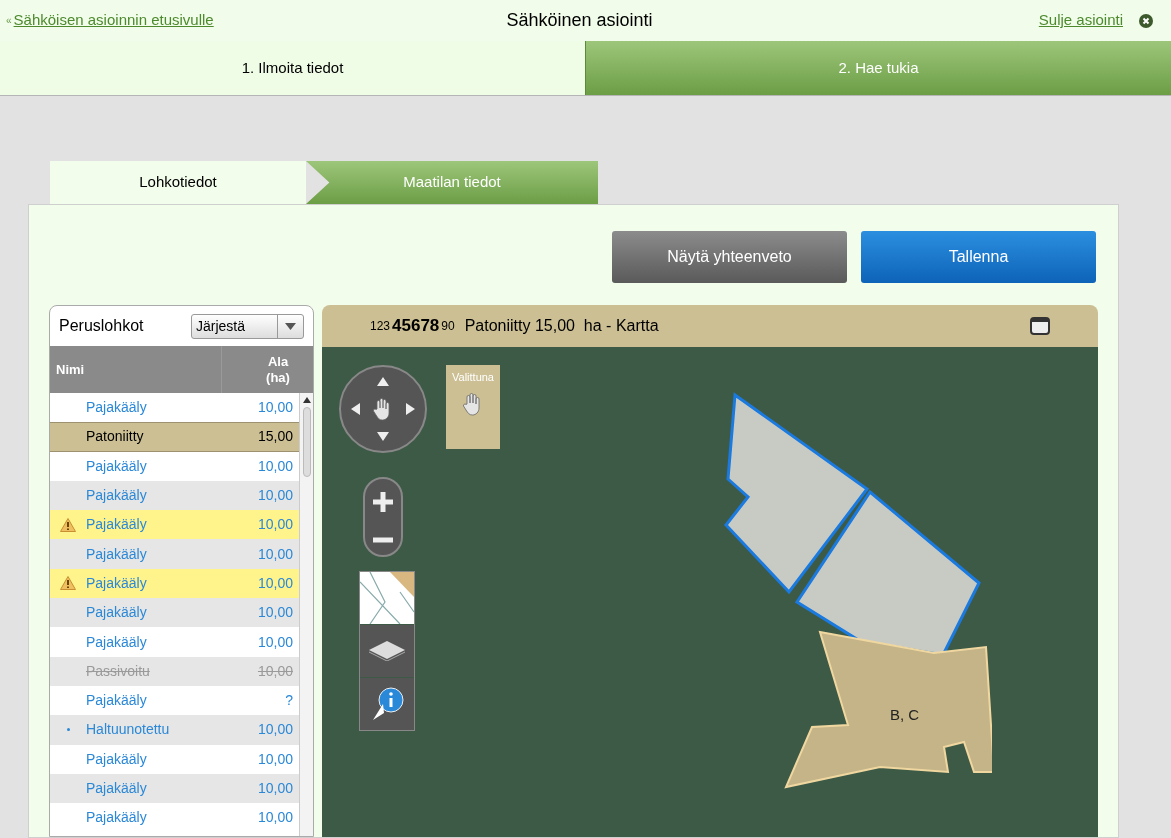 The height and width of the screenshot is (838, 1171). Describe the element at coordinates (416, 326) in the screenshot. I see `parcel-id: 45678` at that location.